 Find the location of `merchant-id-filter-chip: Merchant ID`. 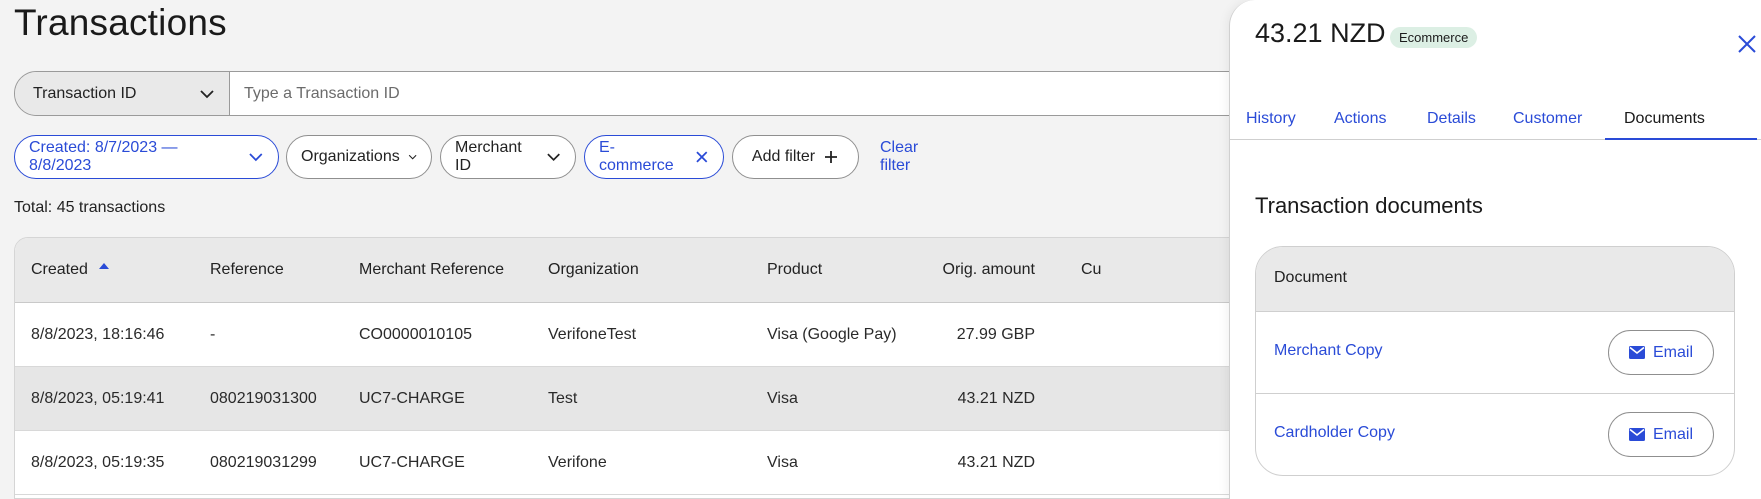

merchant-id-filter-chip: Merchant ID is located at coordinates (508, 157).